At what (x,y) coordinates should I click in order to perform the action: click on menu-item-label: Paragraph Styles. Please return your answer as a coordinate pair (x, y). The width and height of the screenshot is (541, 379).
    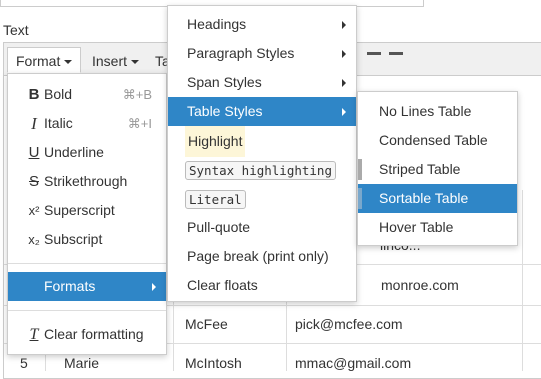
    Looking at the image, I should click on (241, 53).